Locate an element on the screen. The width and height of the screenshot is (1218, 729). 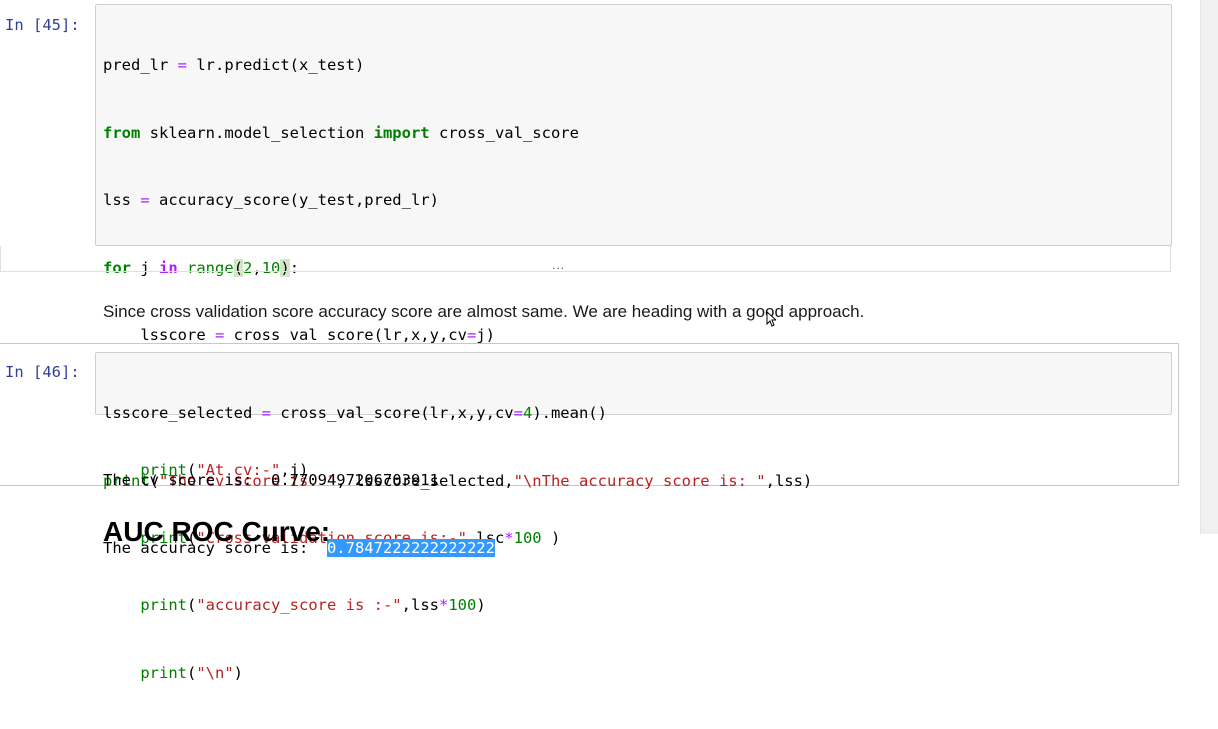
vertical-scrollbar is located at coordinates (1209, 267).